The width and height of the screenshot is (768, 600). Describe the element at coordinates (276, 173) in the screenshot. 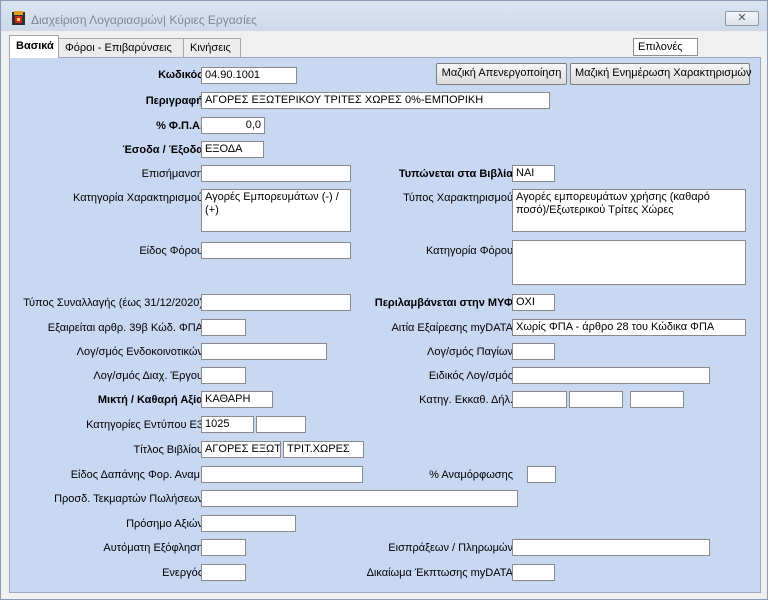

I see `notice-field` at that location.